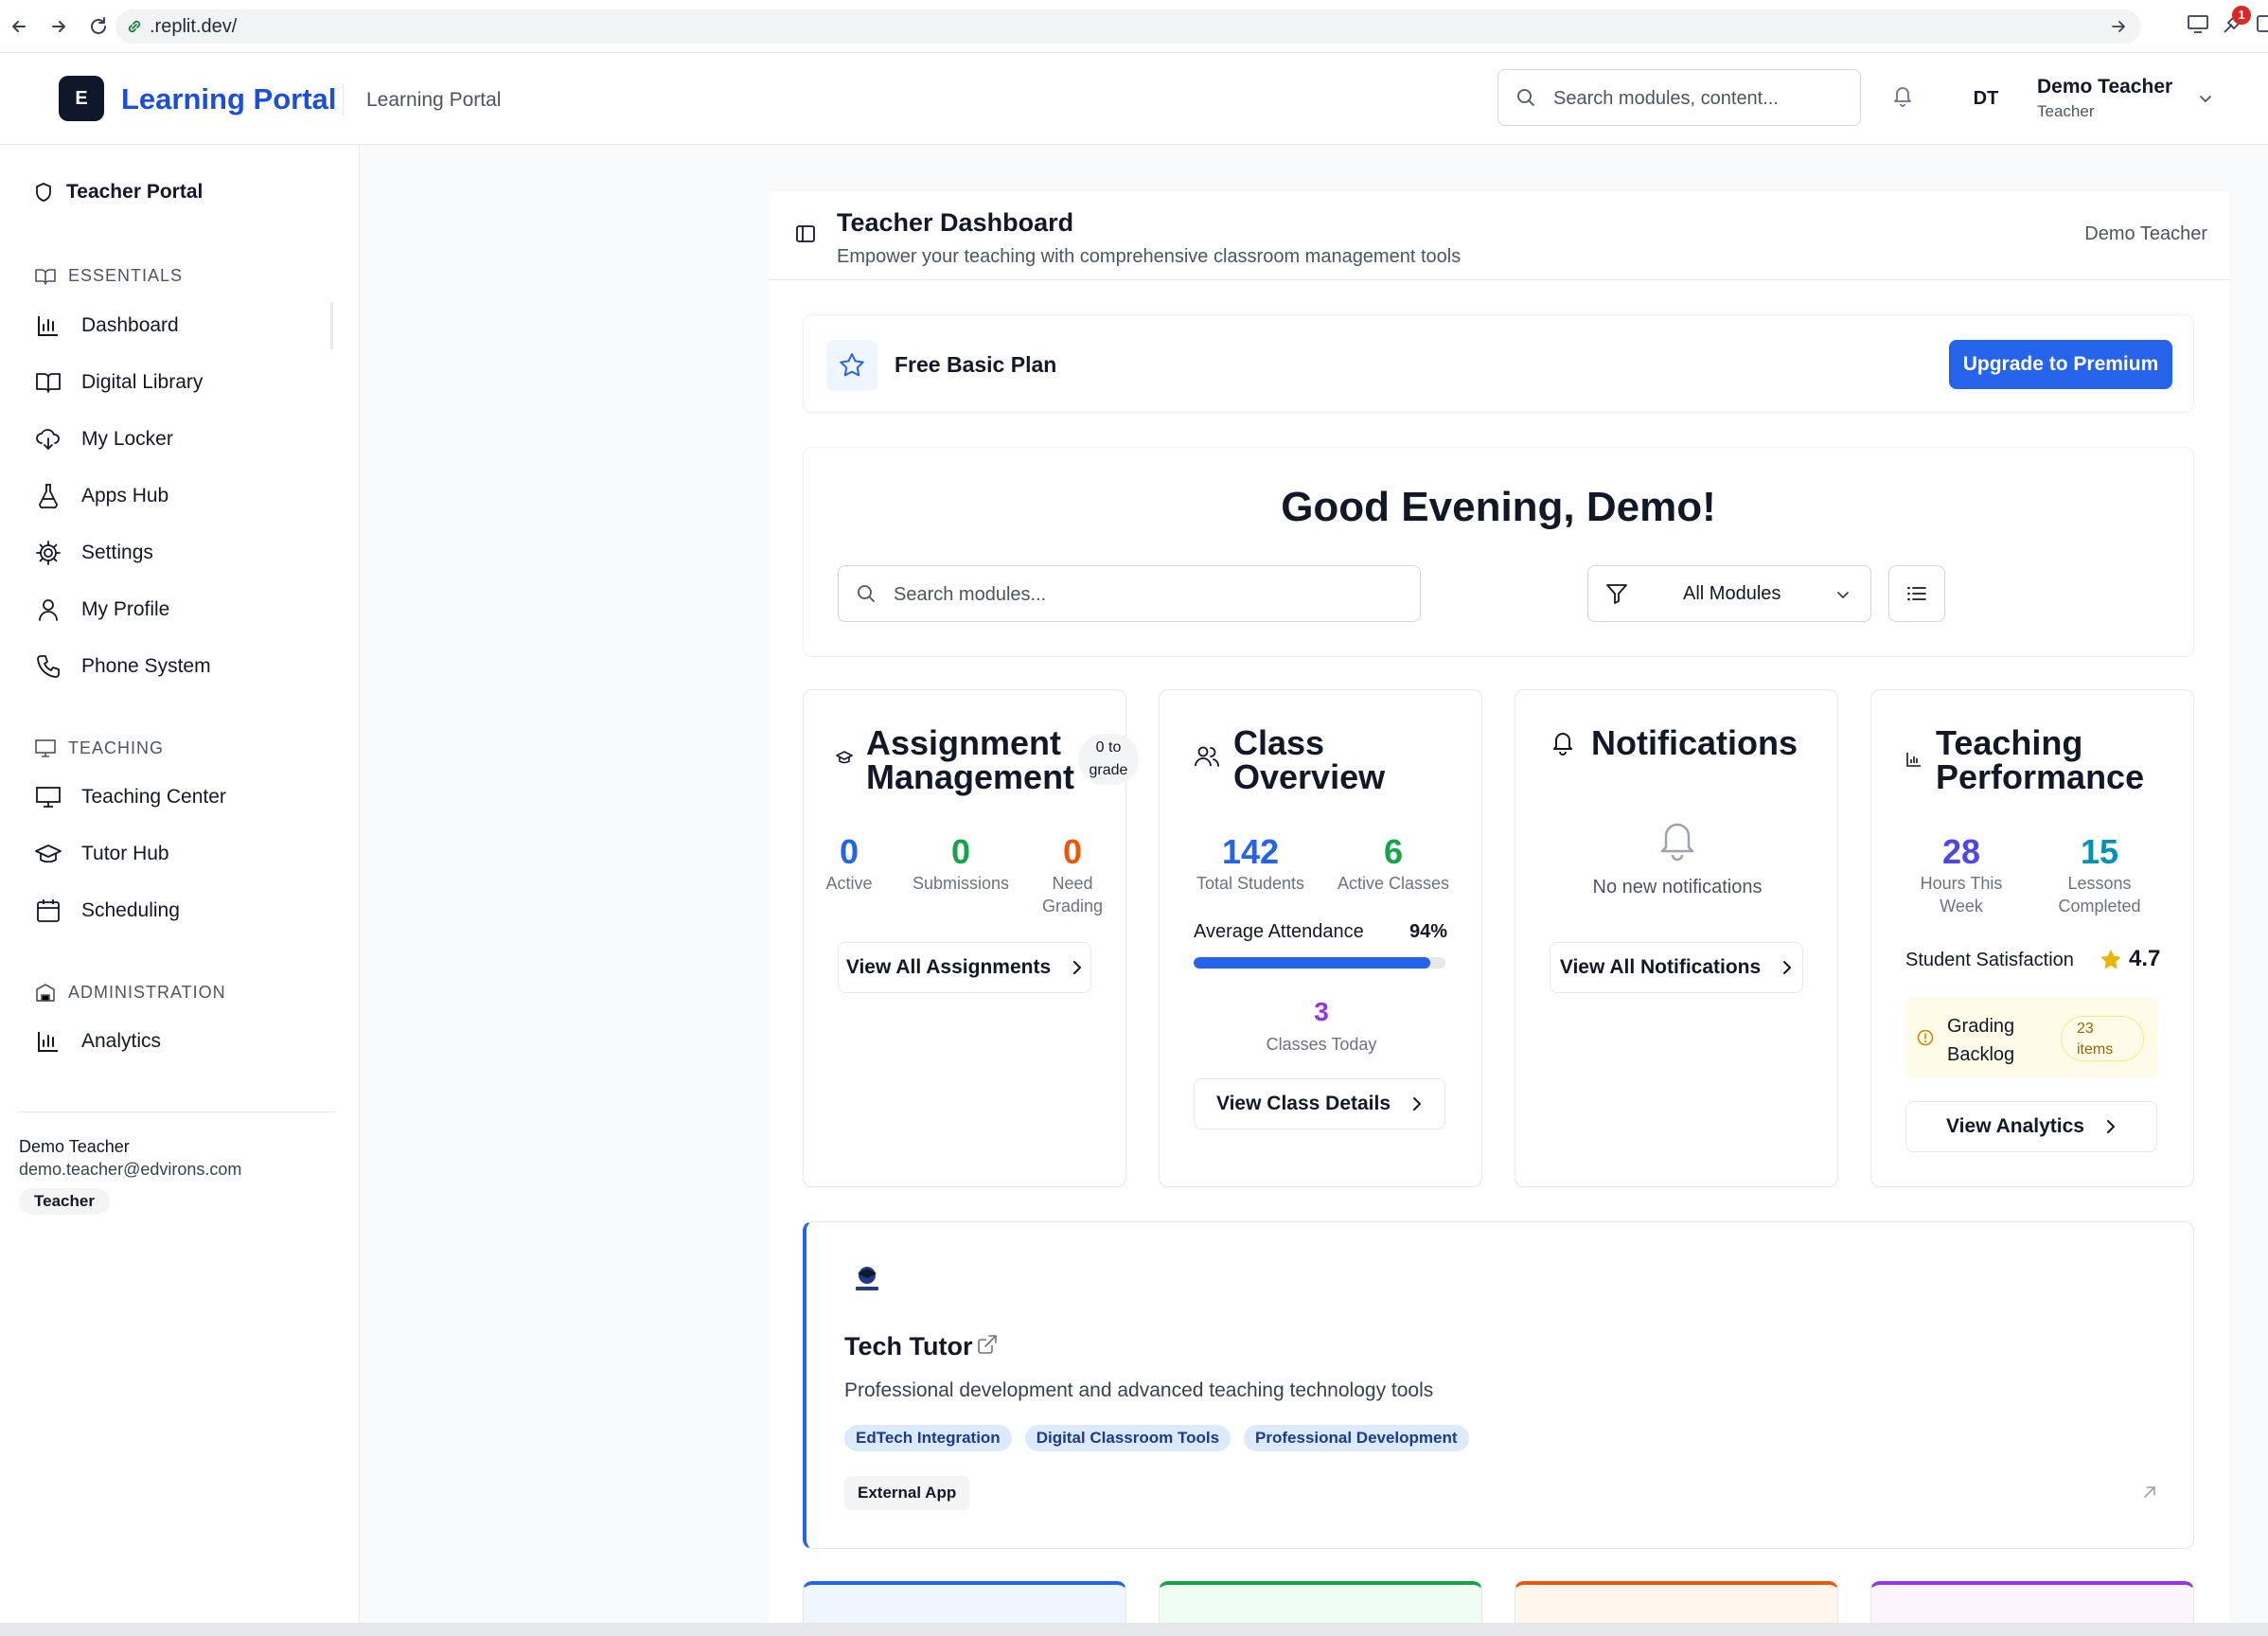 Image resolution: width=2268 pixels, height=1636 pixels. I want to click on go-arrow-icon, so click(2118, 26).